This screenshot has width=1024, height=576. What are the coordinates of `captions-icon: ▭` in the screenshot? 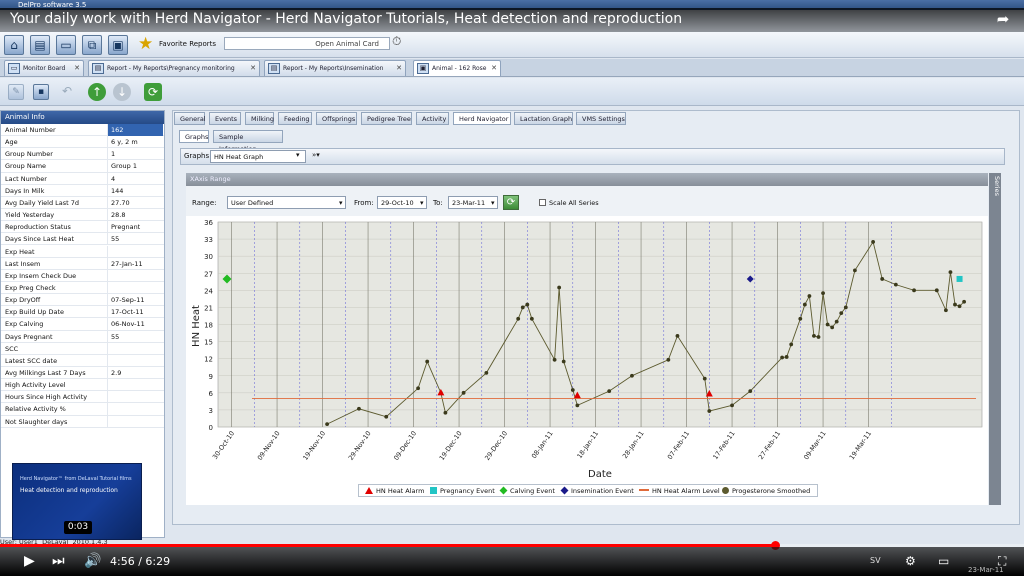 It's located at (943, 561).